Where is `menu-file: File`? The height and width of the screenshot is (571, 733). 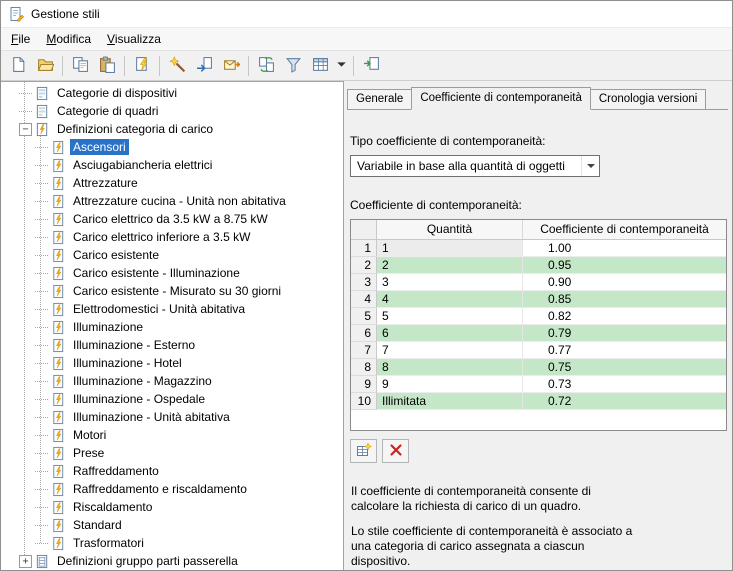 menu-file: File is located at coordinates (20, 39).